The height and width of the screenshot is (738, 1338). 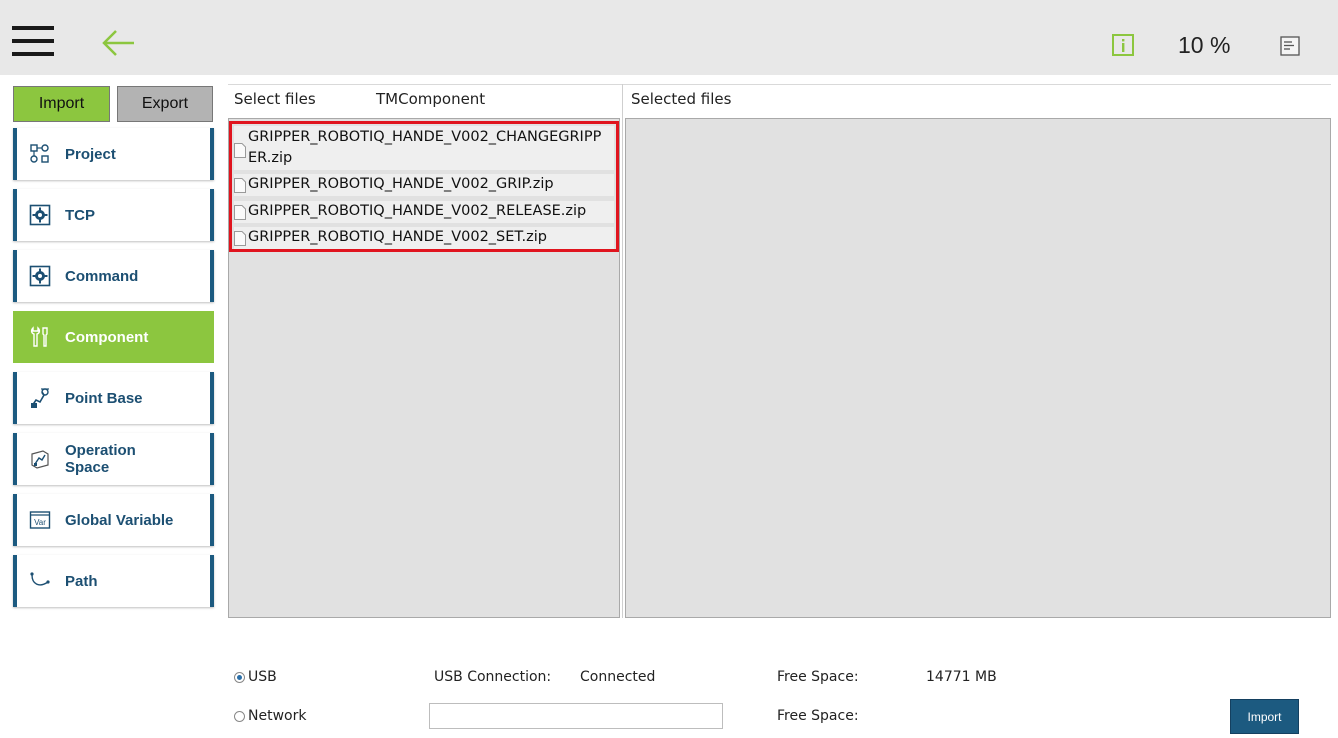 What do you see at coordinates (493, 677) in the screenshot?
I see `usb-connection-label: USB Connection:` at bounding box center [493, 677].